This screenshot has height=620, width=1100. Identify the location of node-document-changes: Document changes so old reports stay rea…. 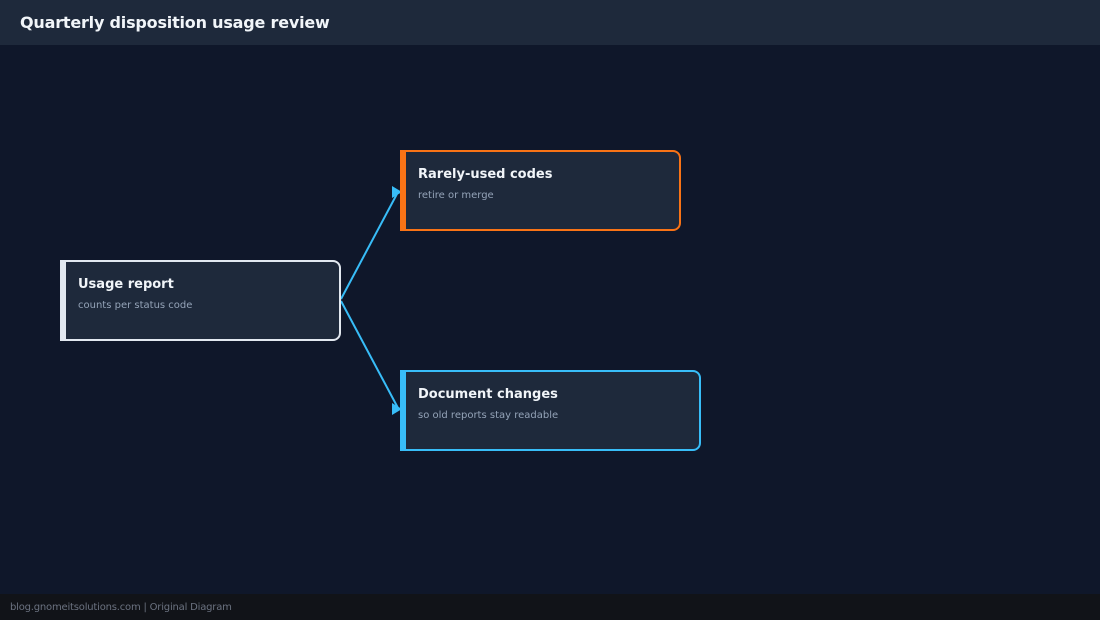
(550, 410).